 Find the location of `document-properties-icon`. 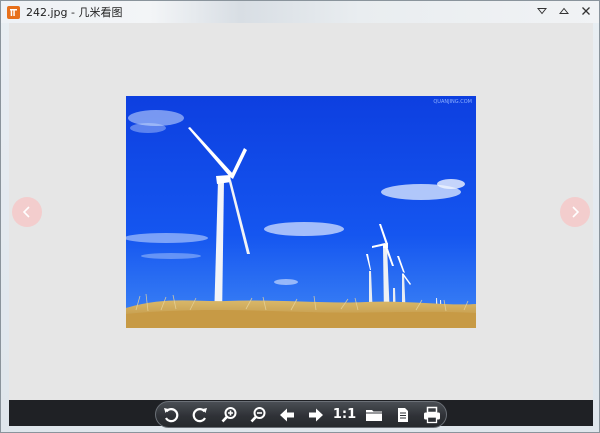

document-properties-icon is located at coordinates (402, 414).